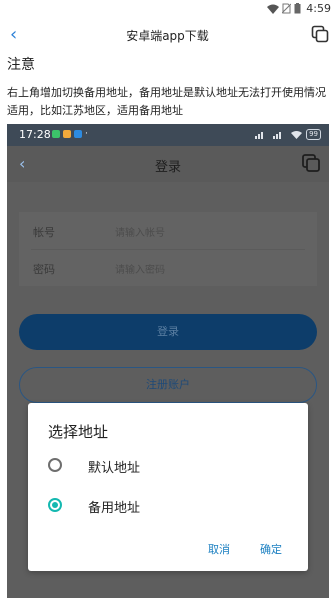 This screenshot has height=598, width=335. I want to click on status-icons, so click(284, 8).